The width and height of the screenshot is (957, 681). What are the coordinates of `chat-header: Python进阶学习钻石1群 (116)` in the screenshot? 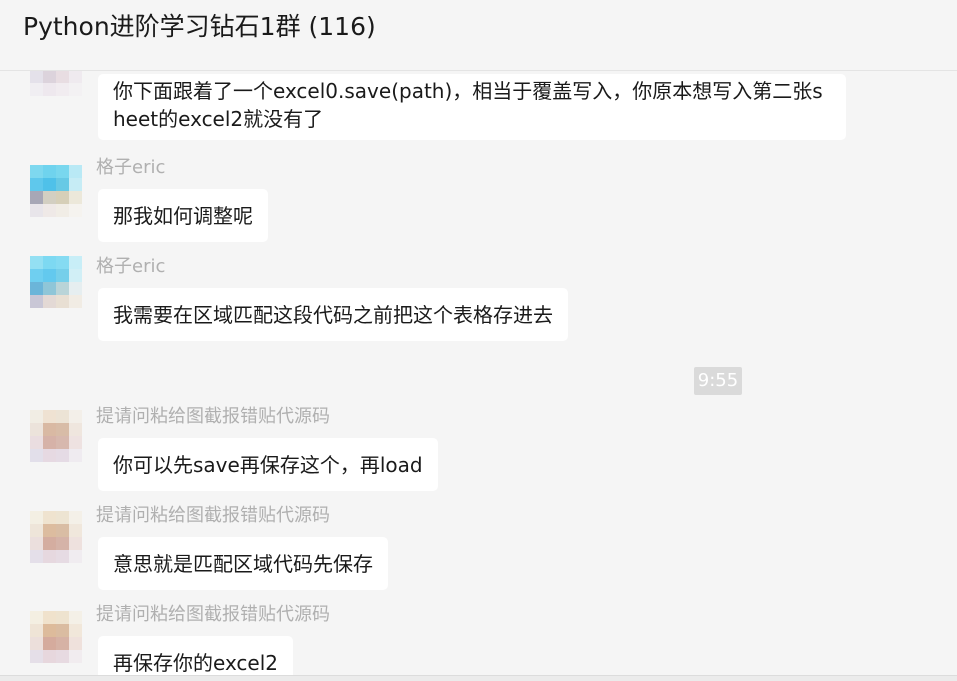 It's located at (478, 35).